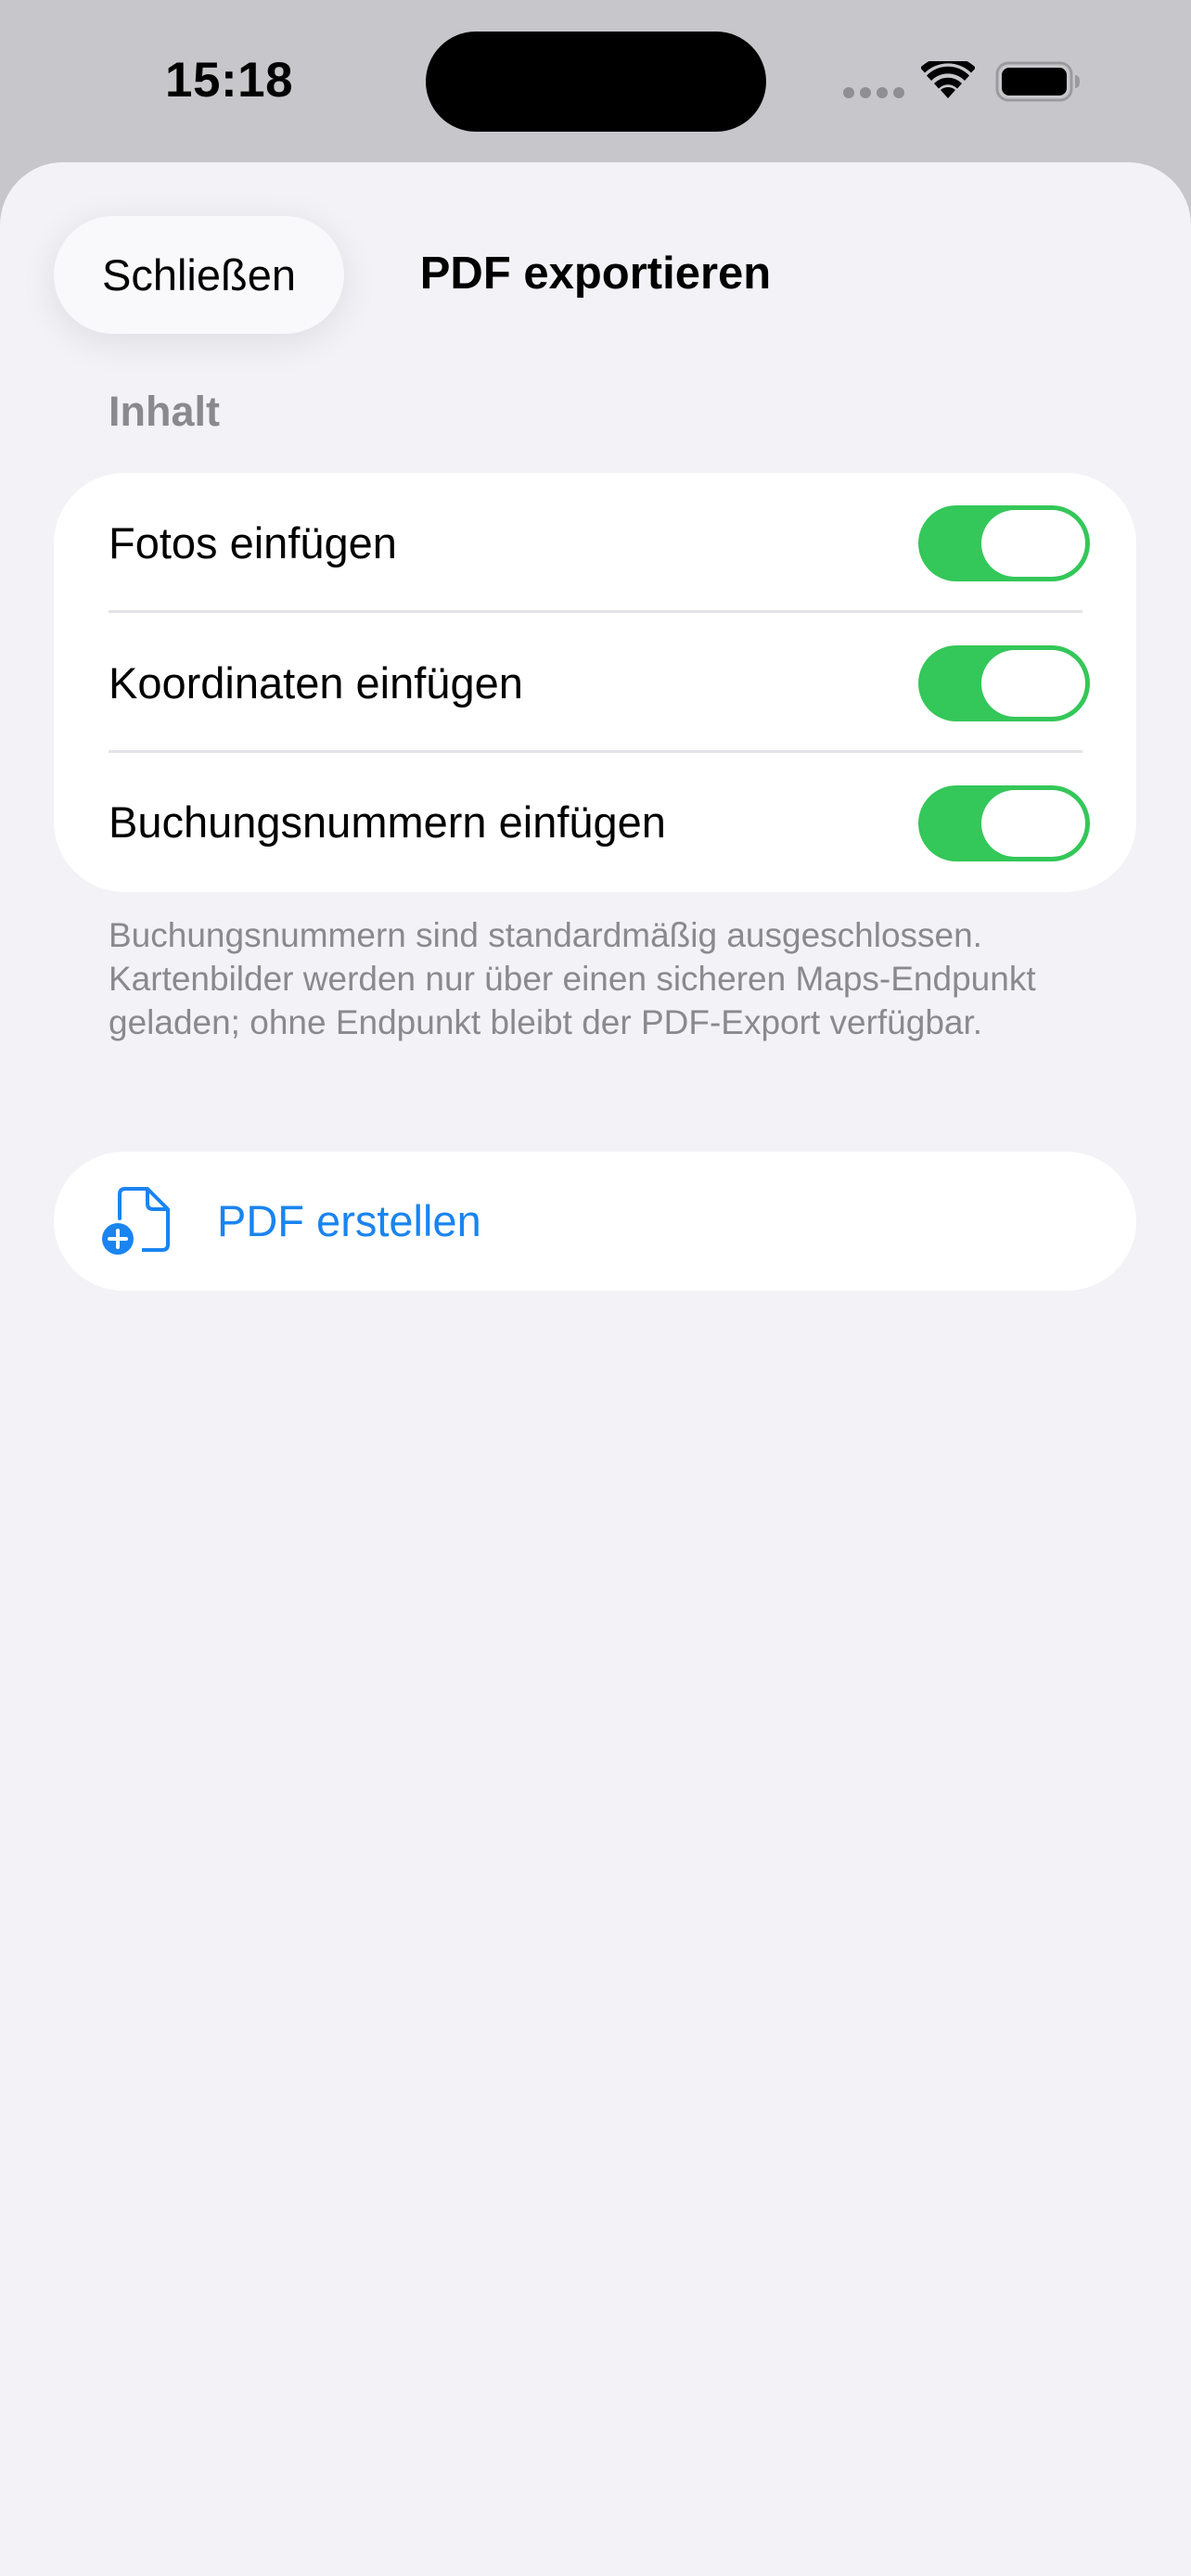 The image size is (1191, 2576). I want to click on status-time: 15:18, so click(229, 80).